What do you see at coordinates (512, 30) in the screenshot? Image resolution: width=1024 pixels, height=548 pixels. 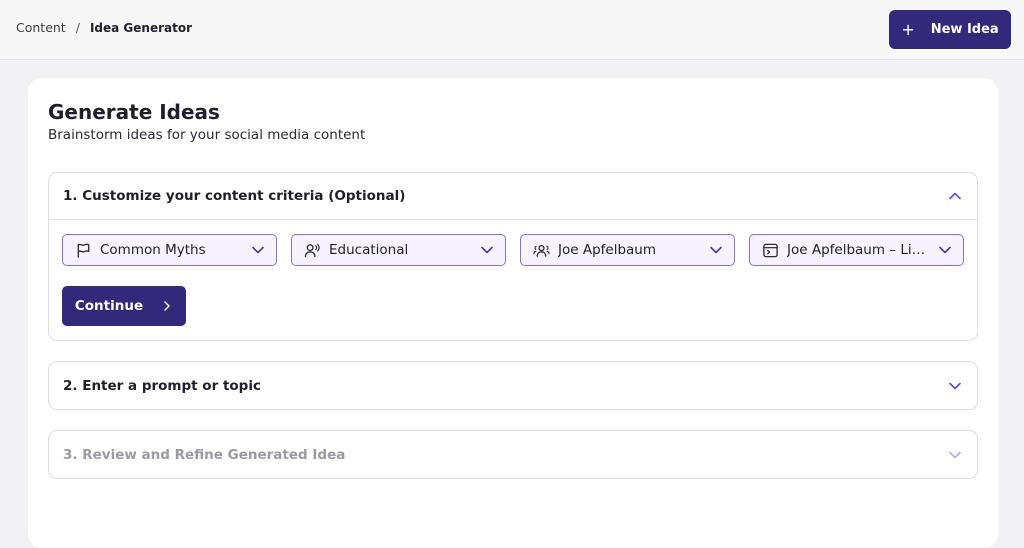 I see `top-bar: Content / Idea Generator + New Idea` at bounding box center [512, 30].